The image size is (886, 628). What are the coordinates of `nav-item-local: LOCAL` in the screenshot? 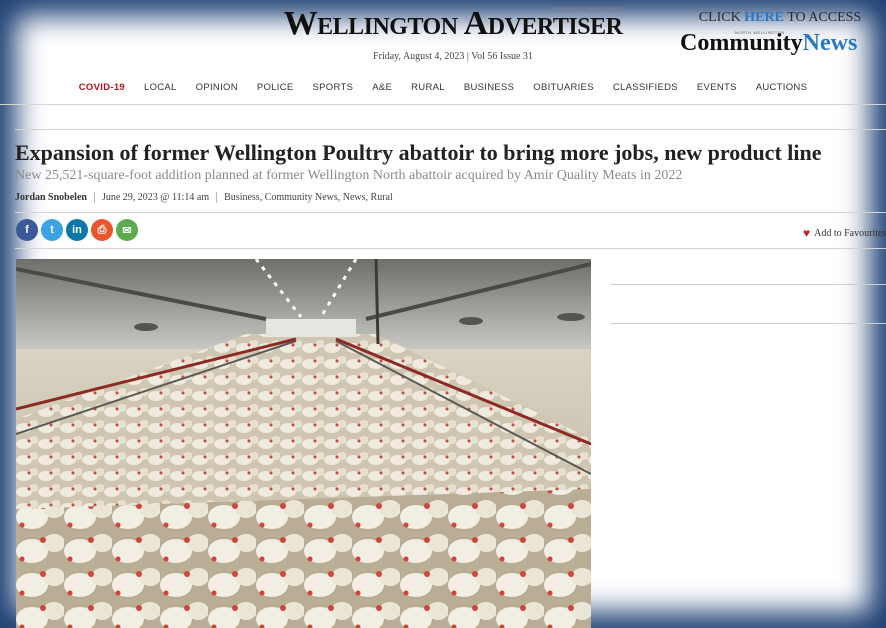 It's located at (160, 88).